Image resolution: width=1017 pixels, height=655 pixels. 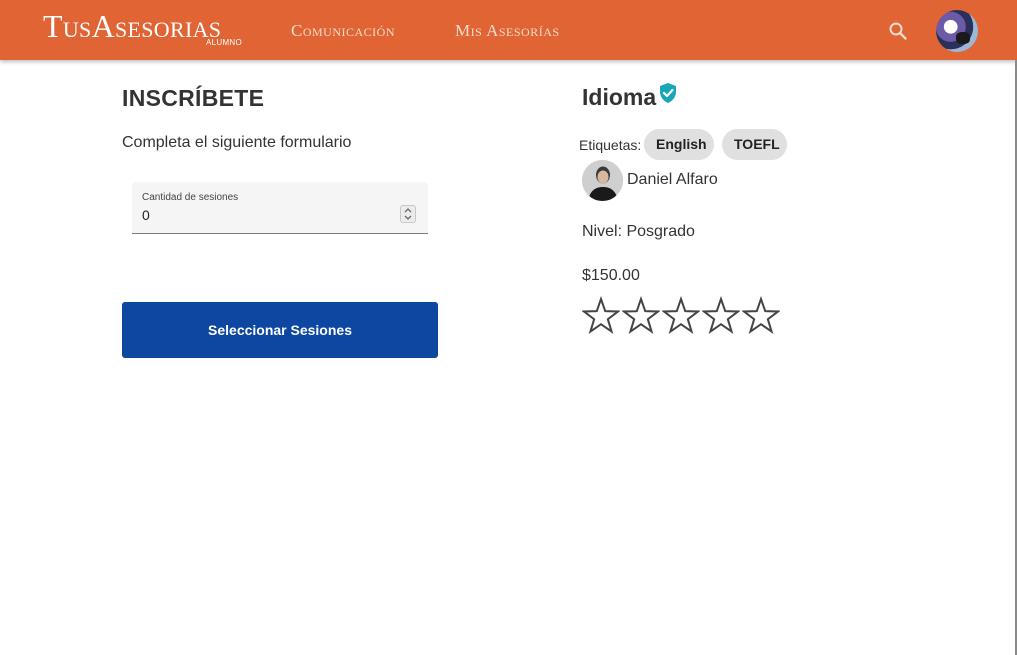 What do you see at coordinates (679, 144) in the screenshot?
I see `tag-chip-english: English` at bounding box center [679, 144].